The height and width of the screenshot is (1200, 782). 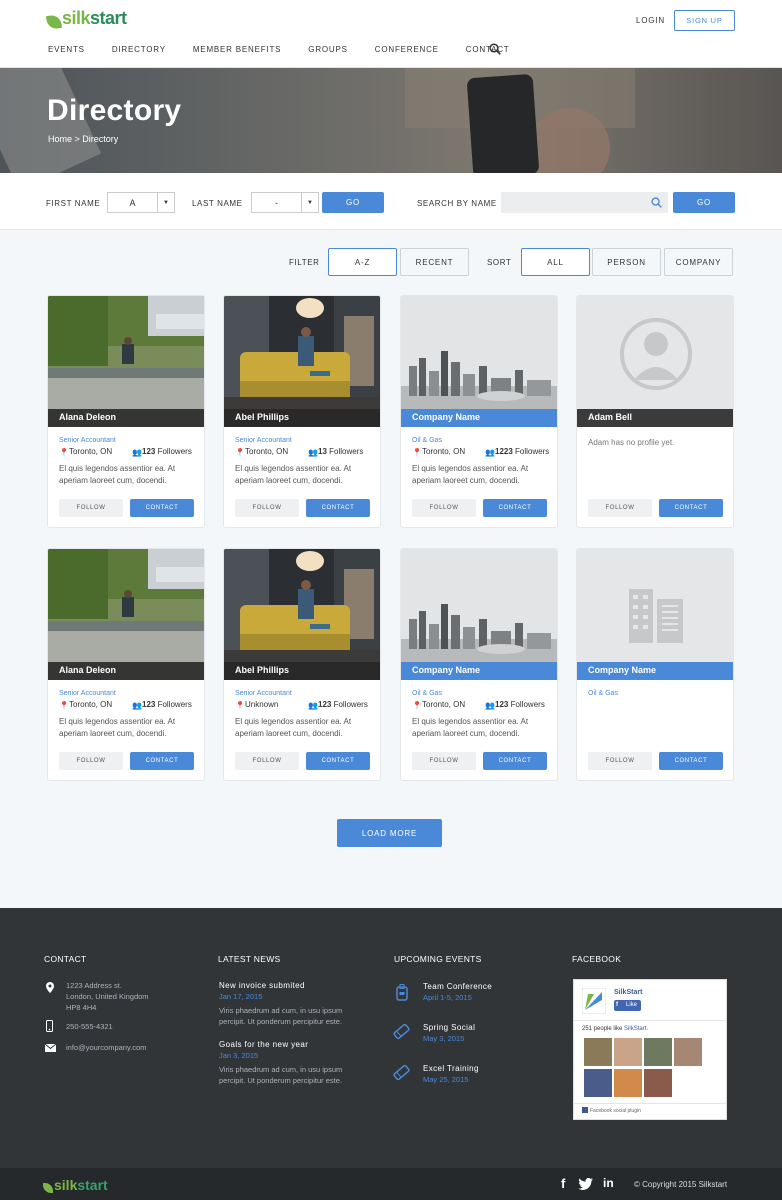 I want to click on company-photo: Company Name, so click(x=479, y=614).